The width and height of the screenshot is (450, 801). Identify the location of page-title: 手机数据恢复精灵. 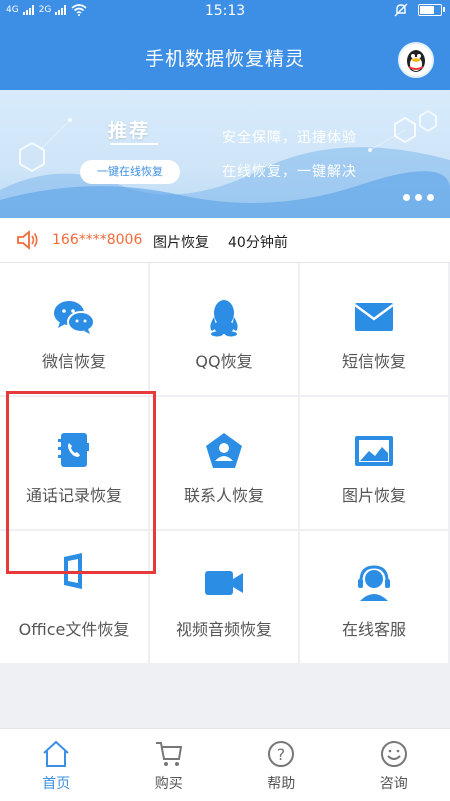
(225, 57).